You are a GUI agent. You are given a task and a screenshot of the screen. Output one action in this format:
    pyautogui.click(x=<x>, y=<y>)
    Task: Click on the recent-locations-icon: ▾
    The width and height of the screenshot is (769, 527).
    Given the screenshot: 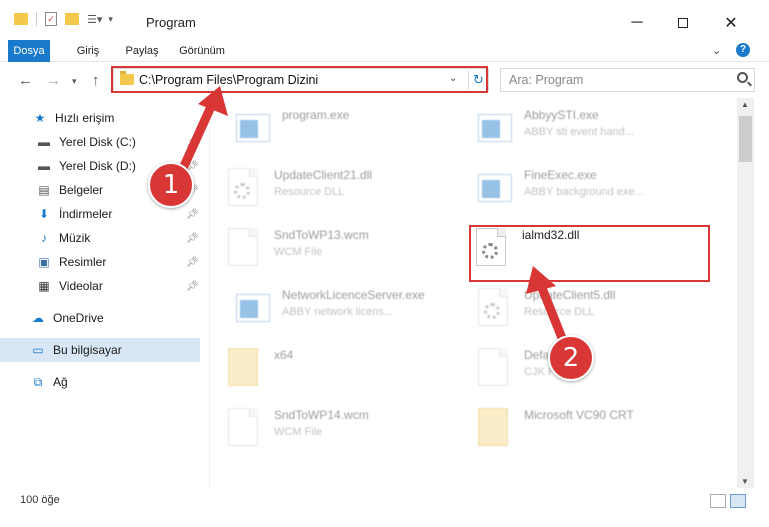 What is the action you would take?
    pyautogui.click(x=74, y=81)
    